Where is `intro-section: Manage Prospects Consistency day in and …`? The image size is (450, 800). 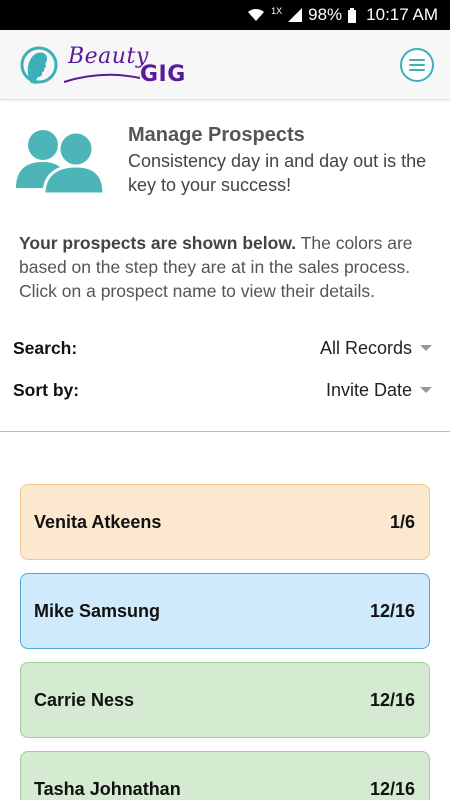
intro-section: Manage Prospects Consistency day in and … is located at coordinates (225, 148).